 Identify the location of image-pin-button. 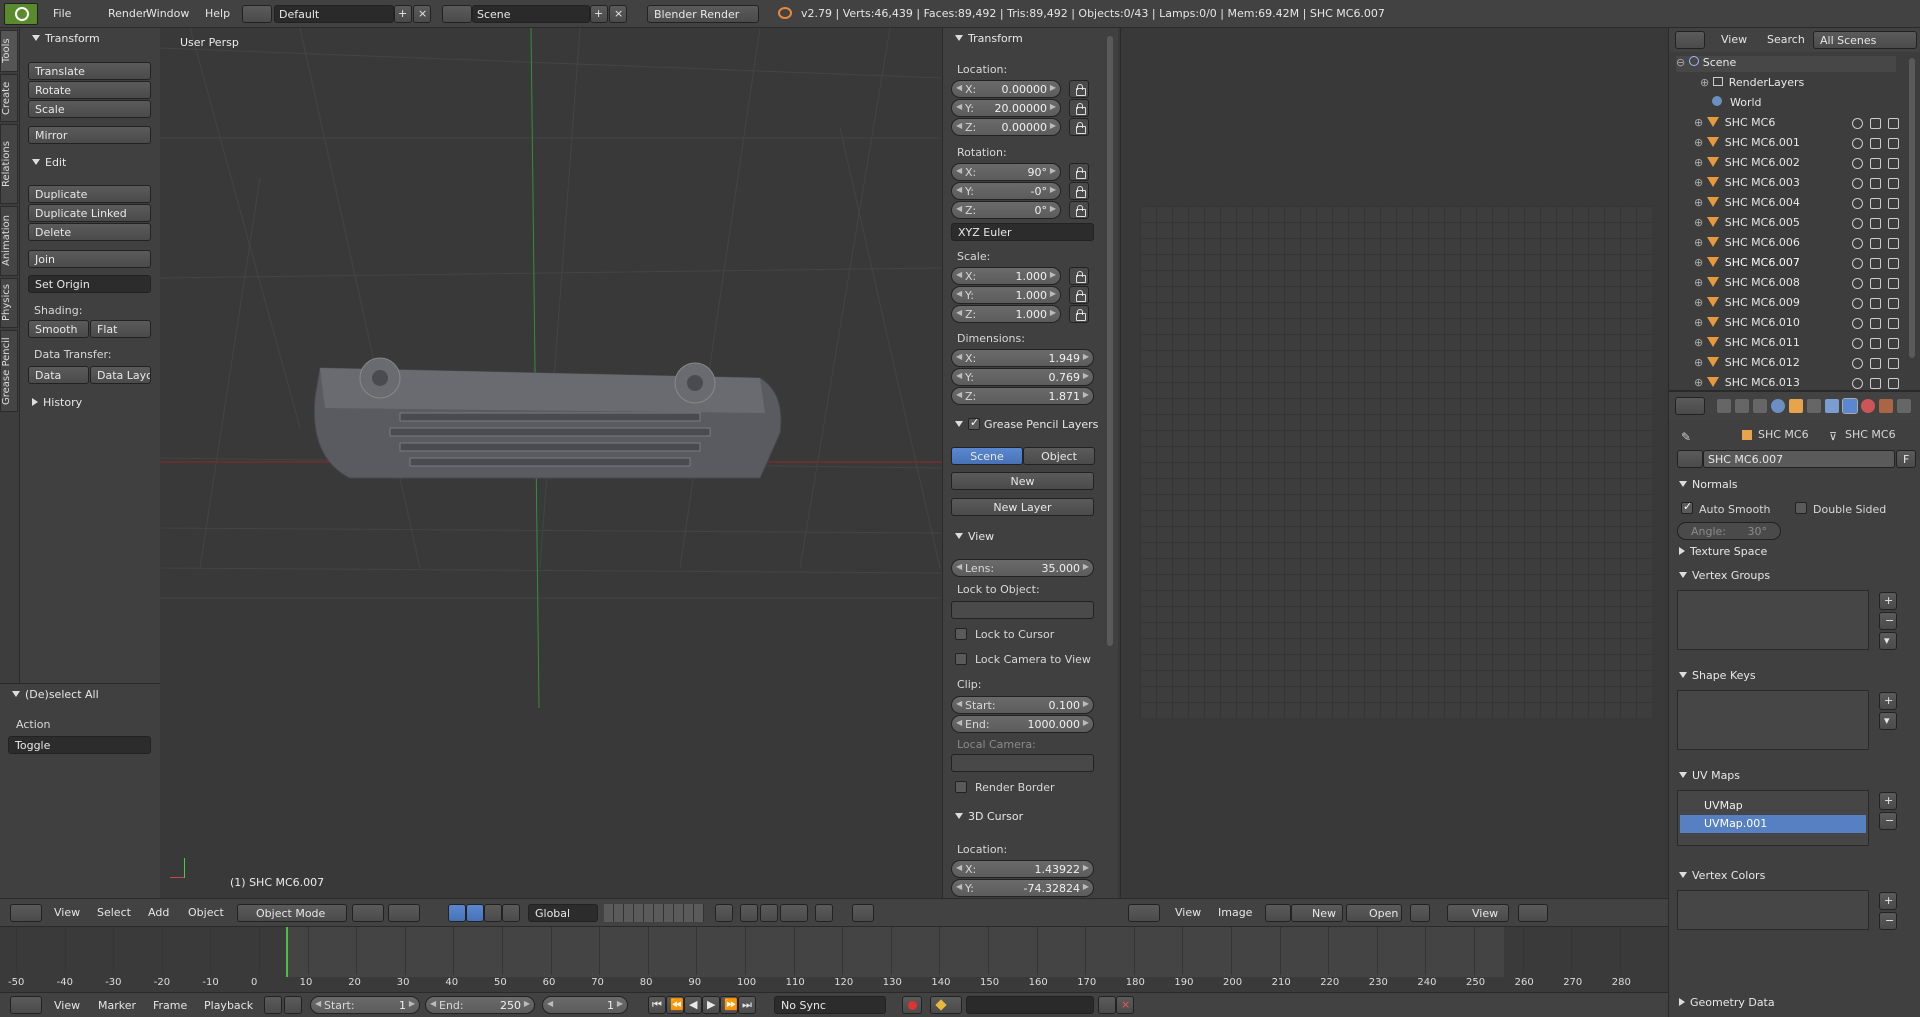
(1420, 913).